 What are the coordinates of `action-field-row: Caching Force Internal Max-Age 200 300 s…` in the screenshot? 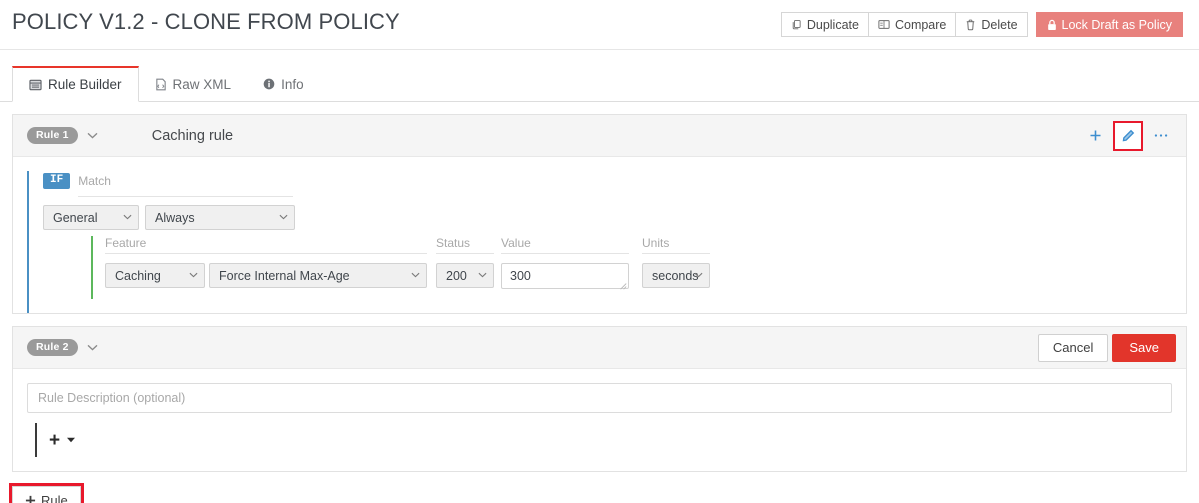 It's located at (645, 276).